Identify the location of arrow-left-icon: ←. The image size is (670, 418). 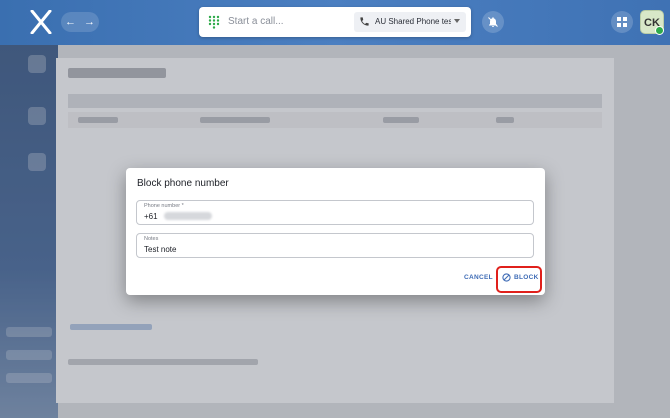
(70, 22).